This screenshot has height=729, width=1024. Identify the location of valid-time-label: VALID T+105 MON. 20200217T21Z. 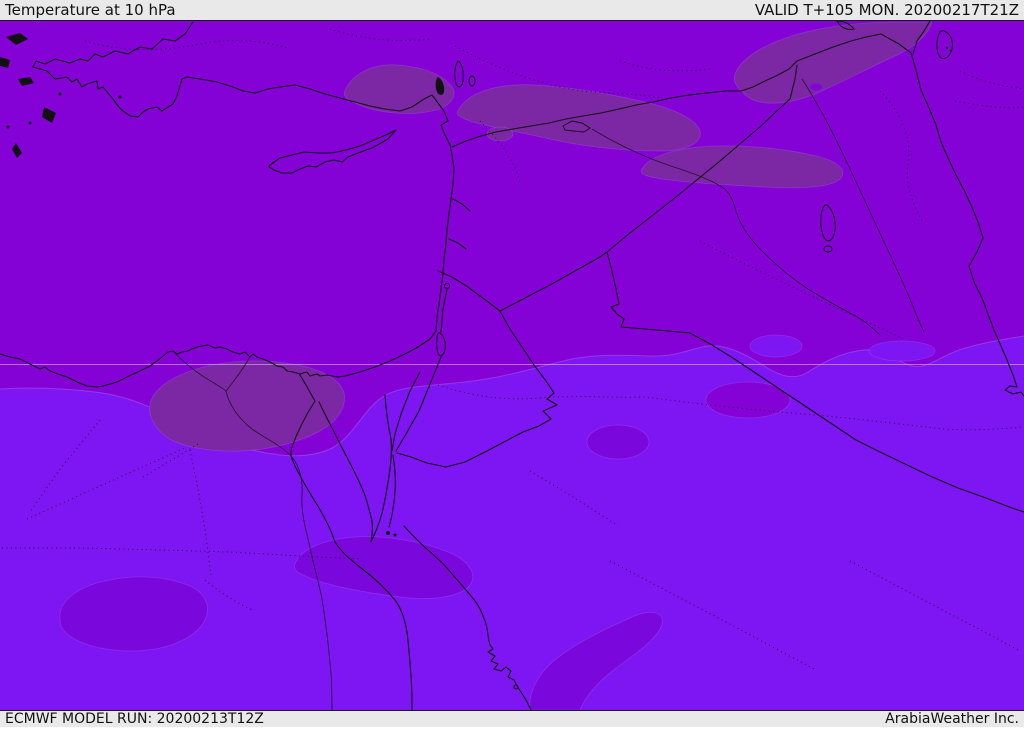
(886, 10).